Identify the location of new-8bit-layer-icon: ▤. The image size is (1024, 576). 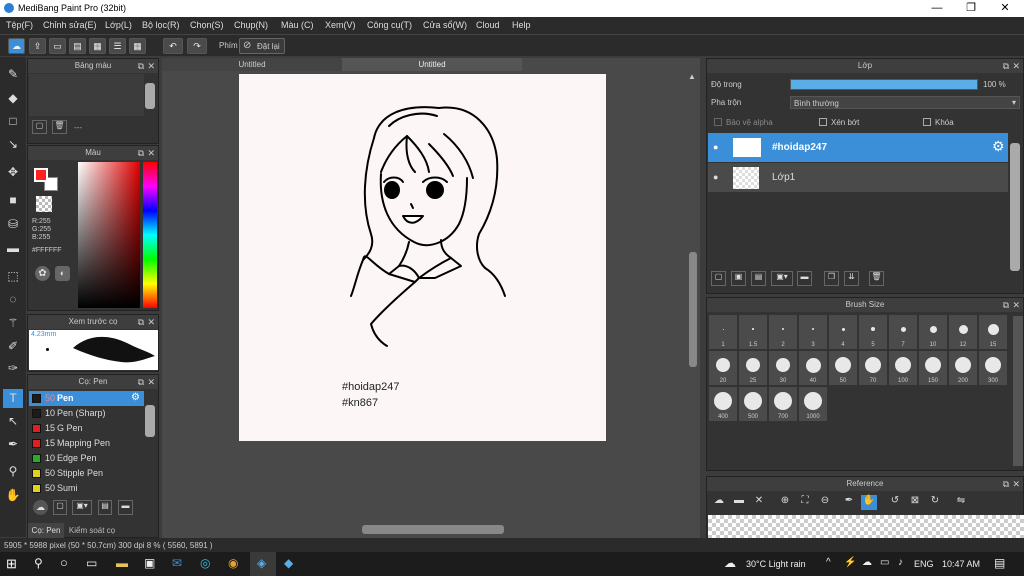
(758, 278).